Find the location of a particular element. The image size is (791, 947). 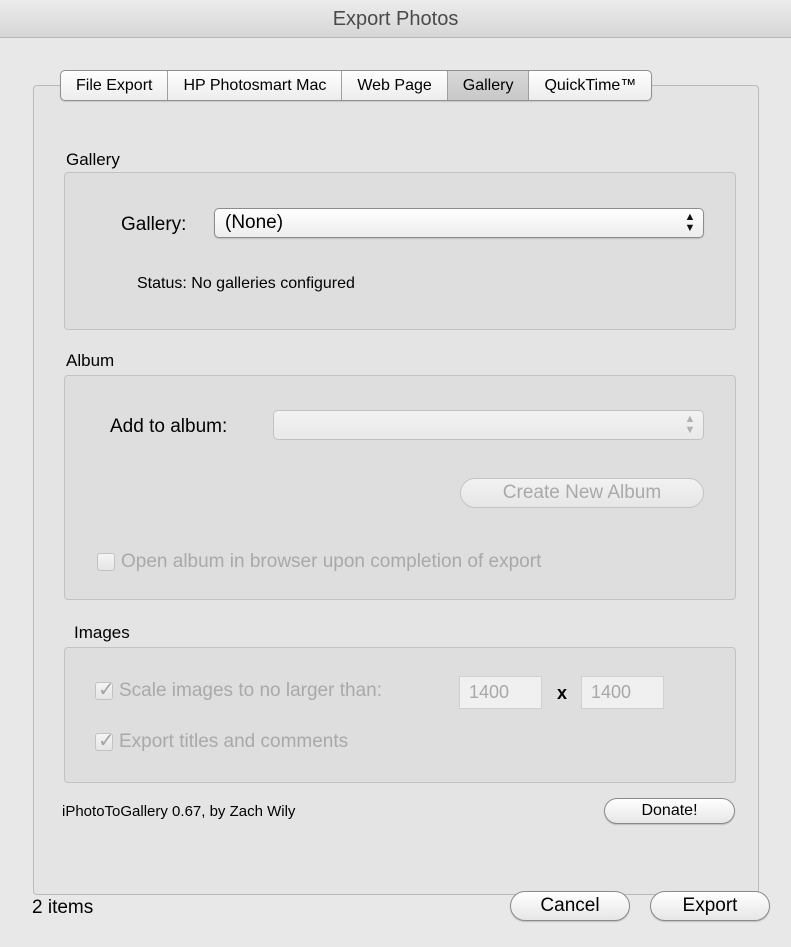

item-count: 2 items is located at coordinates (63, 907).